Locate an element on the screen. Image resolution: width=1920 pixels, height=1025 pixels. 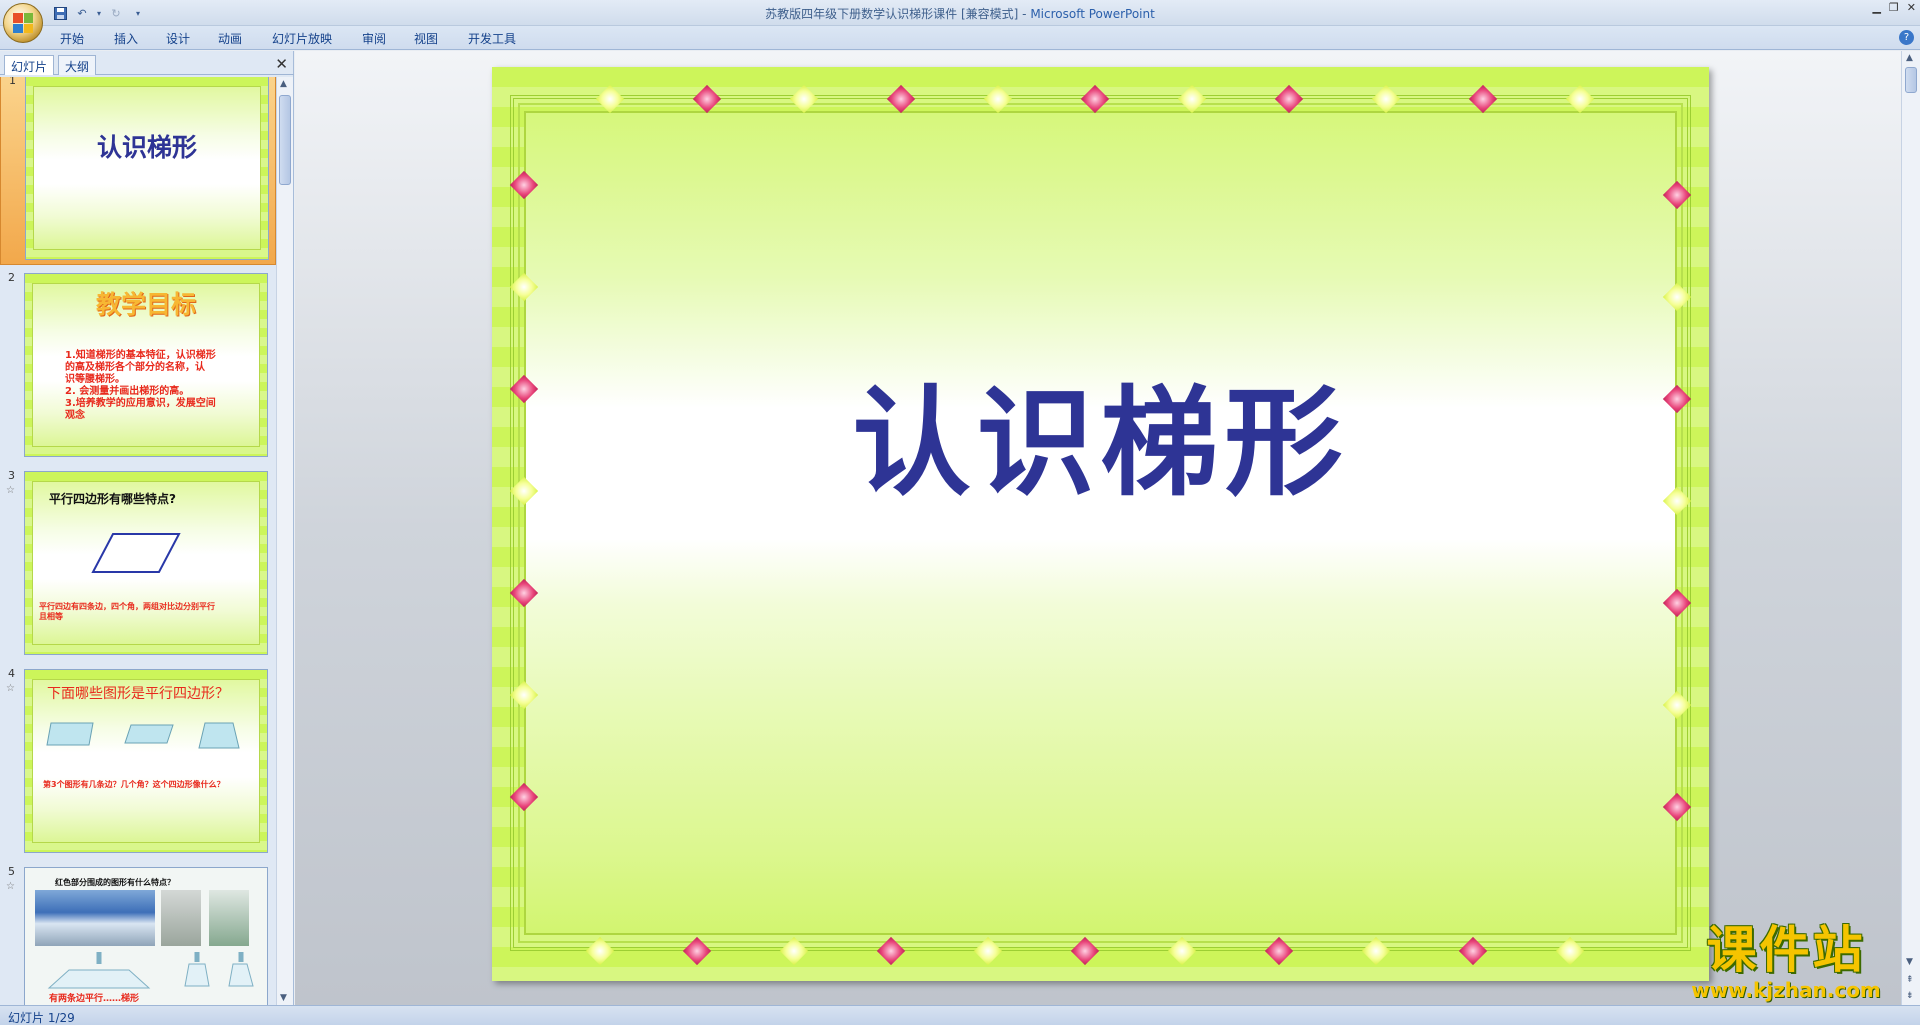
watermark-url: www.kjzhan.com is located at coordinates (1786, 990).